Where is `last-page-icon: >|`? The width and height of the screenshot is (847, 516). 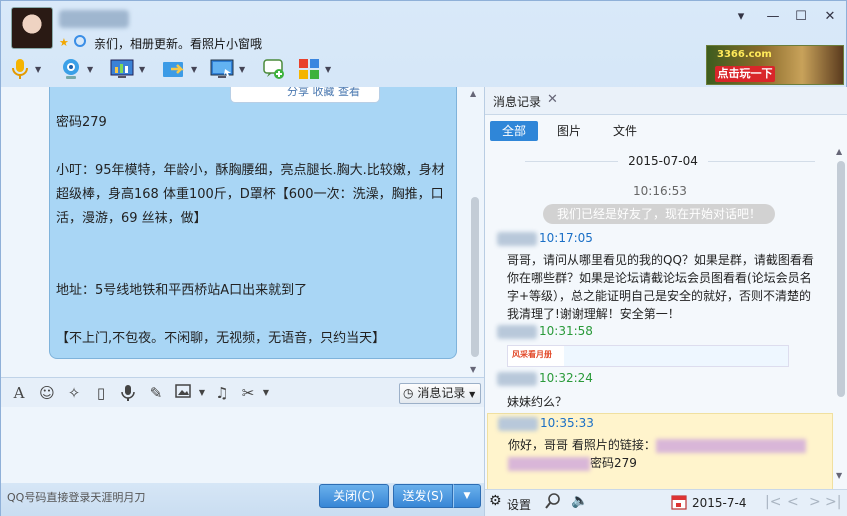
last-page-icon: >| is located at coordinates (833, 502).